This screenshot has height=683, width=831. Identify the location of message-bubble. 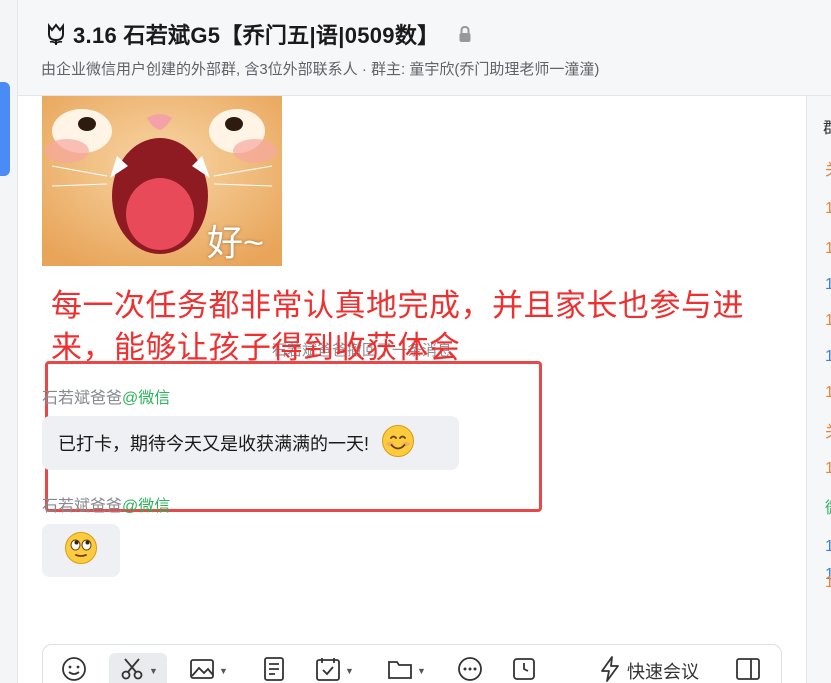
(81, 550).